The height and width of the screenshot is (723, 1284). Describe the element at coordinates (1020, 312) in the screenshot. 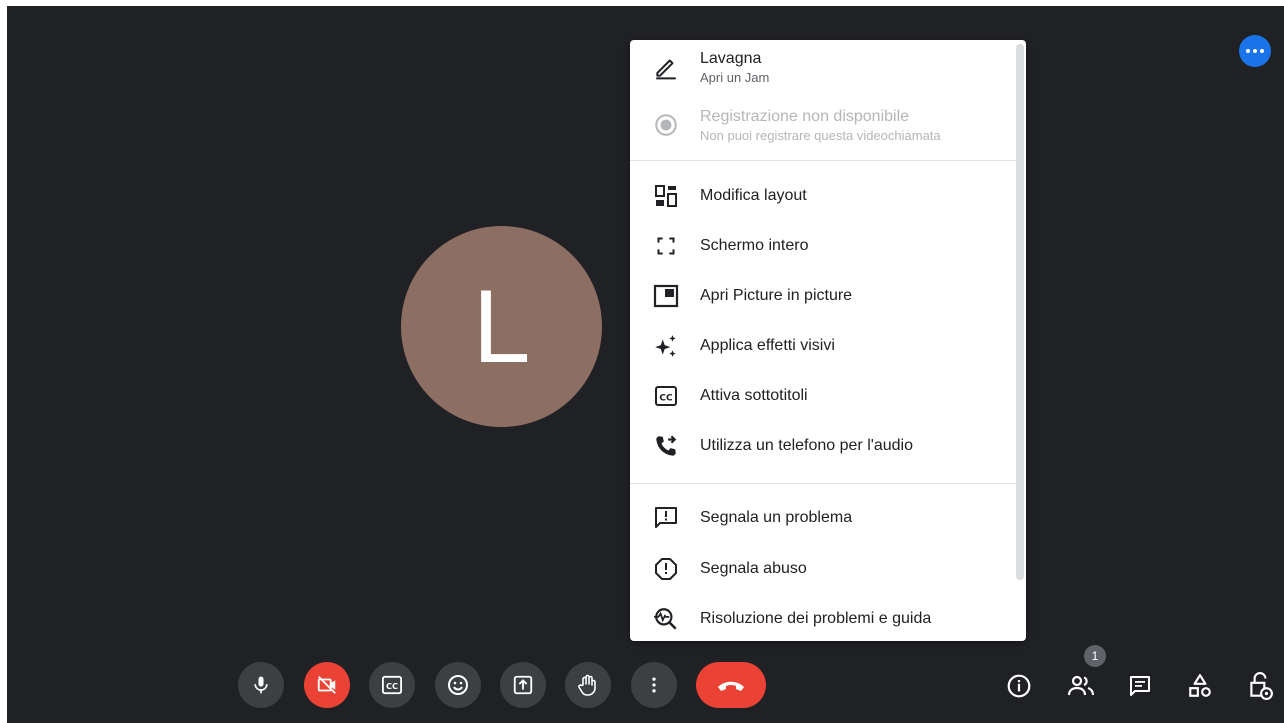

I see `menu-scrollbar` at that location.